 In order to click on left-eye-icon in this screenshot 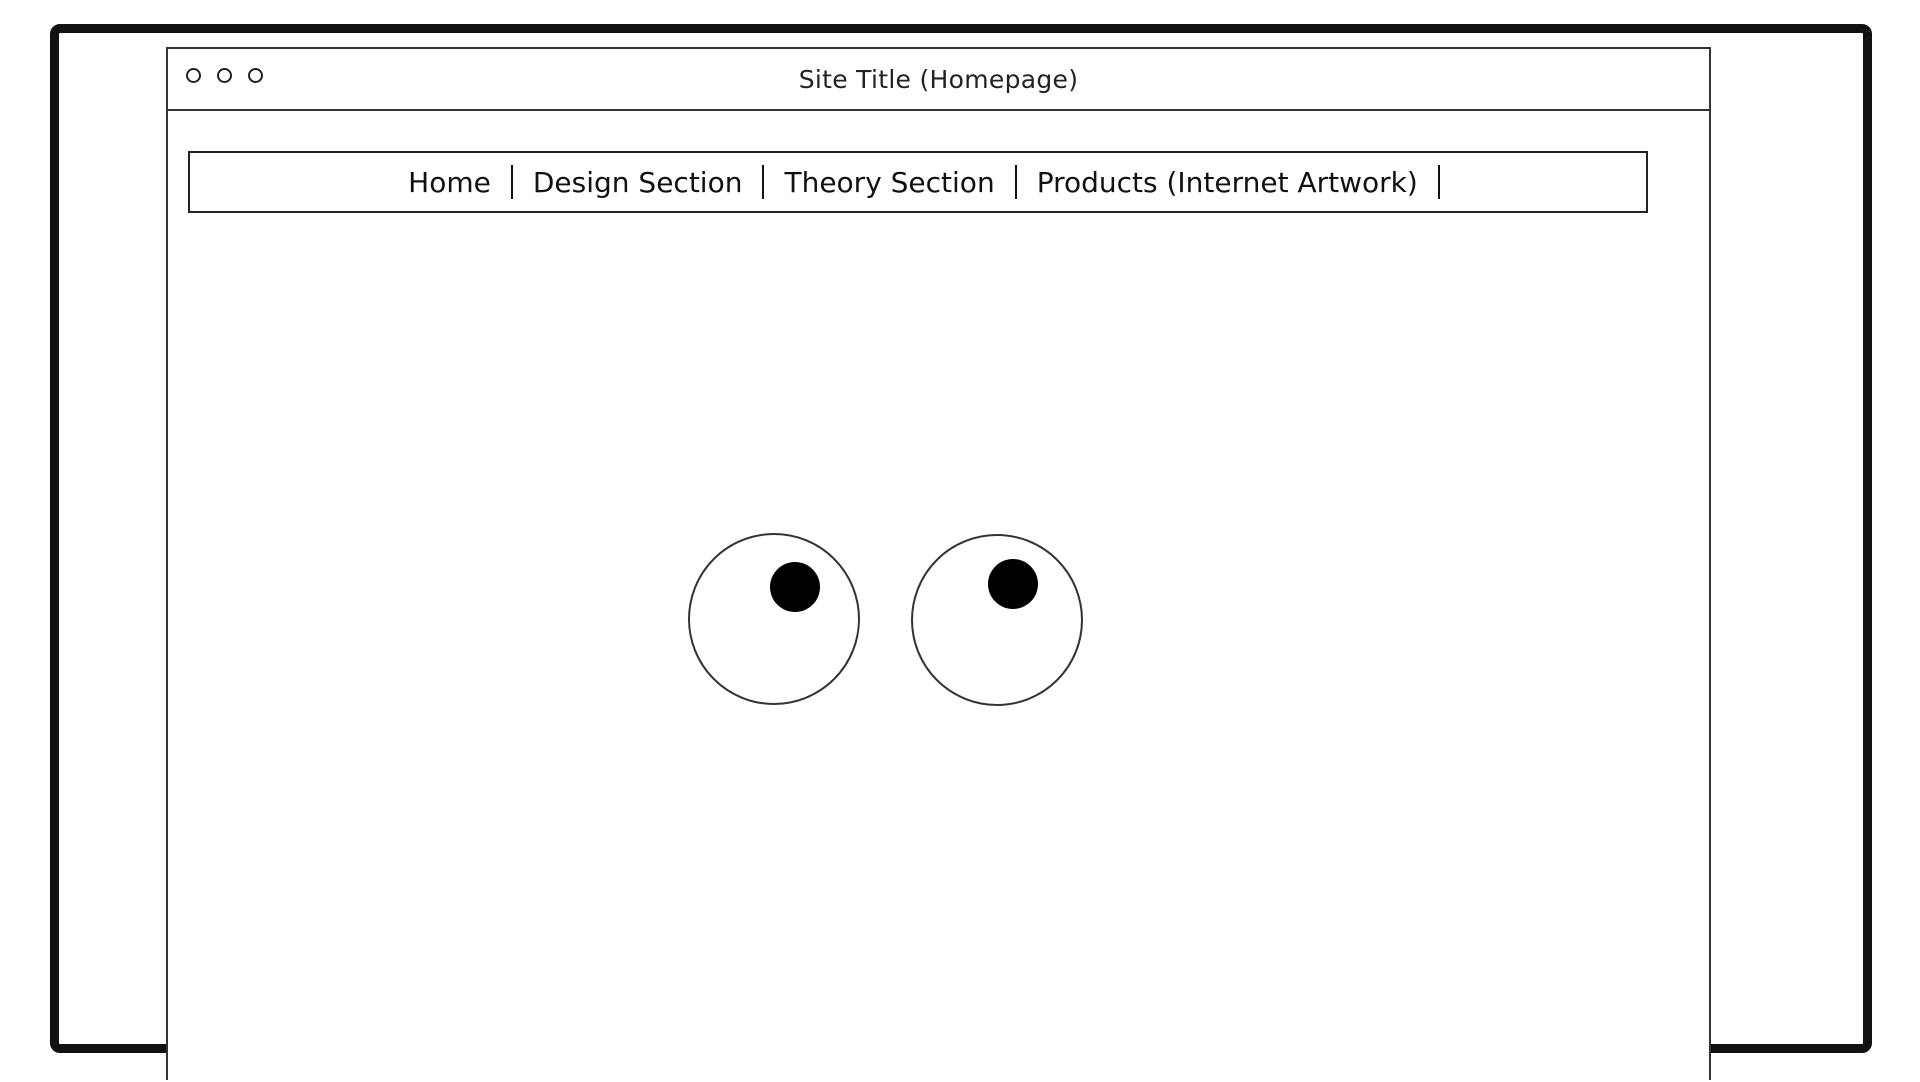, I will do `click(774, 619)`.